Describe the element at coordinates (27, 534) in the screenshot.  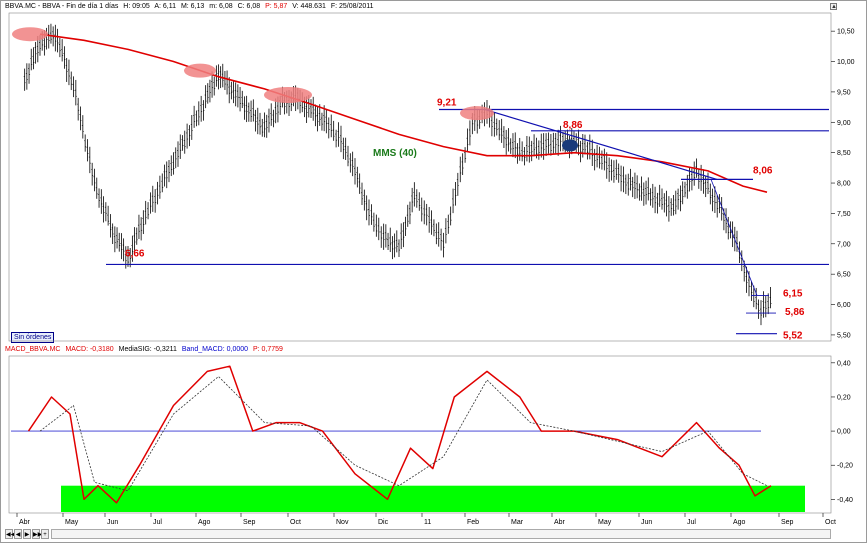
I see `next-button: ▶` at that location.